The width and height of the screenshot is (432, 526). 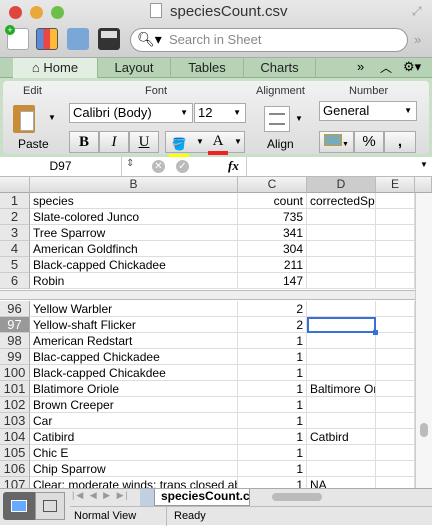 What do you see at coordinates (134, 373) in the screenshot?
I see `cell-species: Black-capped Chicakdee` at bounding box center [134, 373].